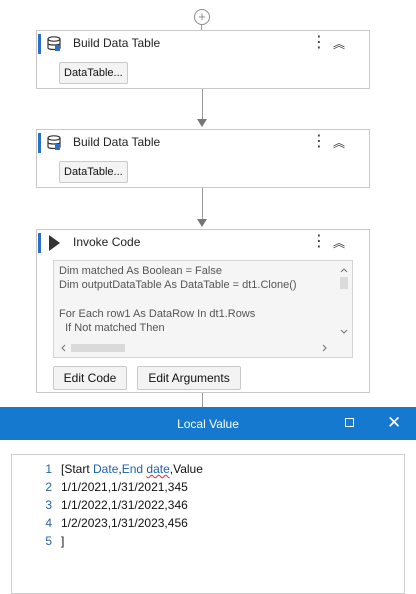 This screenshot has width=416, height=594. I want to click on dialog-titlebar: Local Value ✕, so click(208, 423).